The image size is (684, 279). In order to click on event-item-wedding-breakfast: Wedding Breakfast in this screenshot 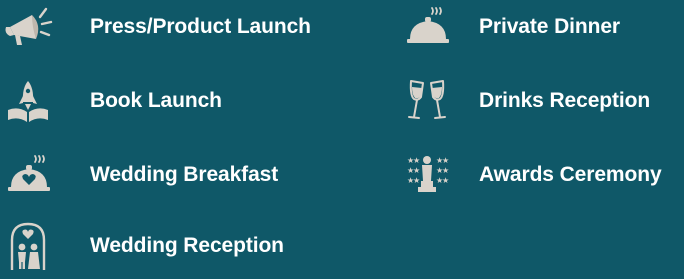, I will do `click(140, 175)`.